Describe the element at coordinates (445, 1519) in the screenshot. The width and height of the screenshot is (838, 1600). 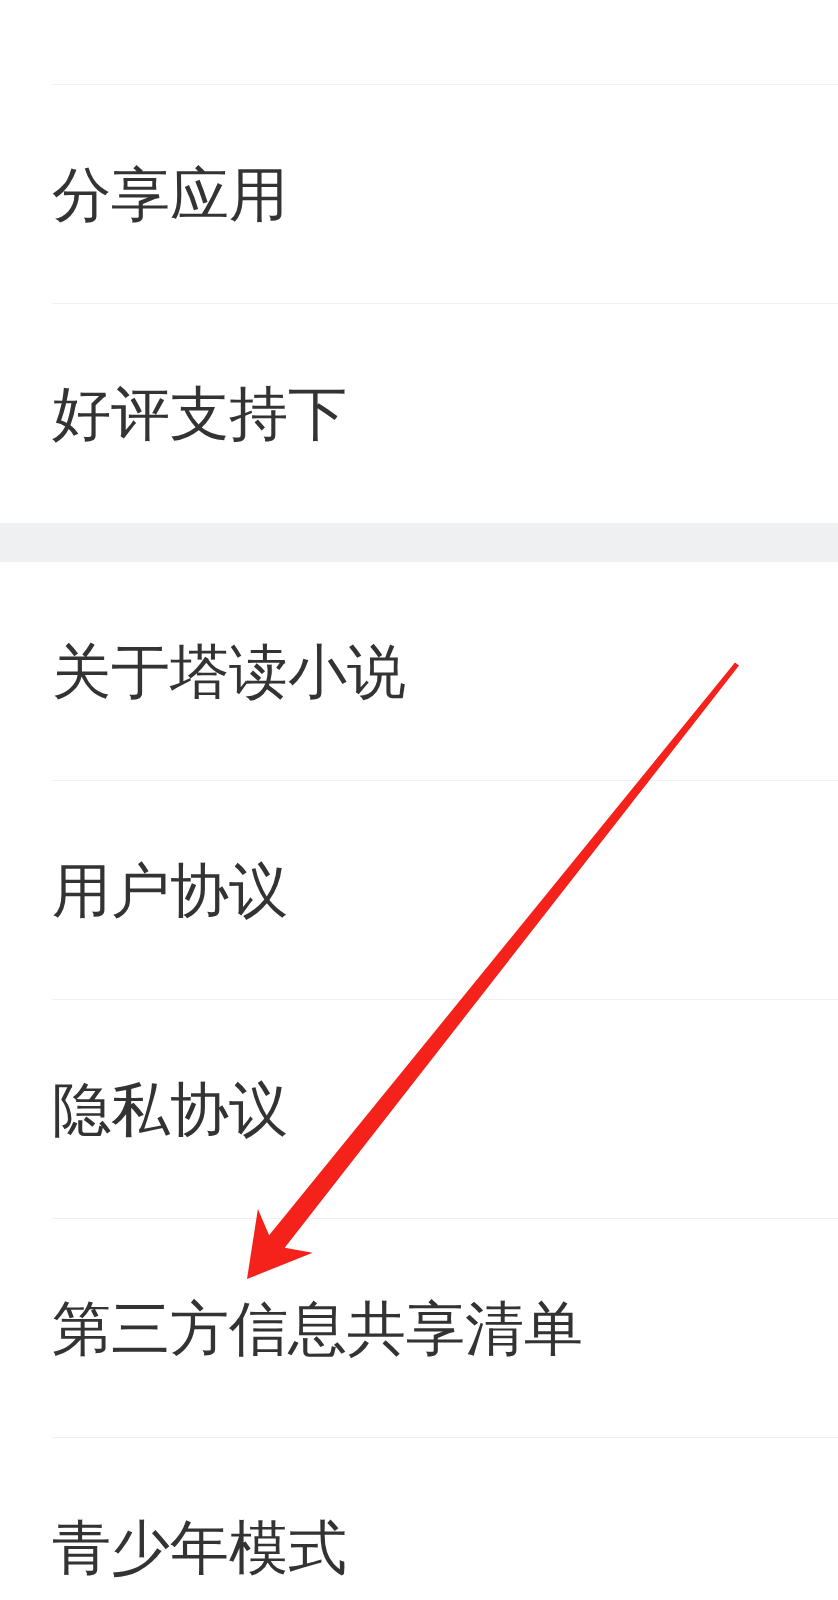
I see `settings-item: 青少年模式` at that location.